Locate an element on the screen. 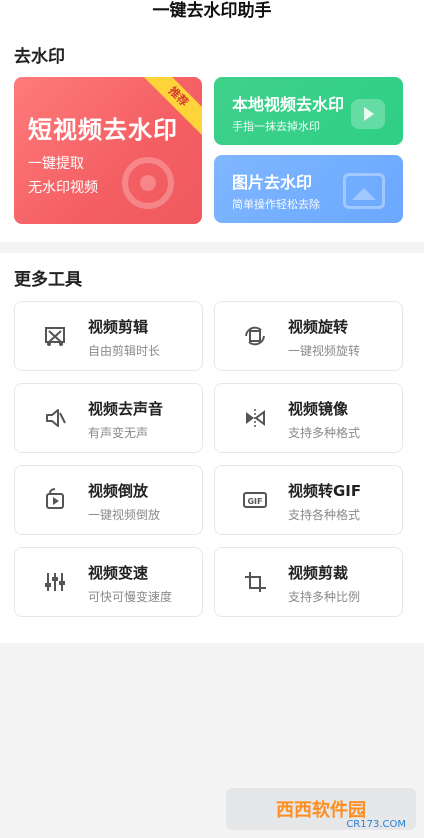  card-local-video-remove-watermark: 本地视频去水印 手指一抹去掉水印 is located at coordinates (308, 111).